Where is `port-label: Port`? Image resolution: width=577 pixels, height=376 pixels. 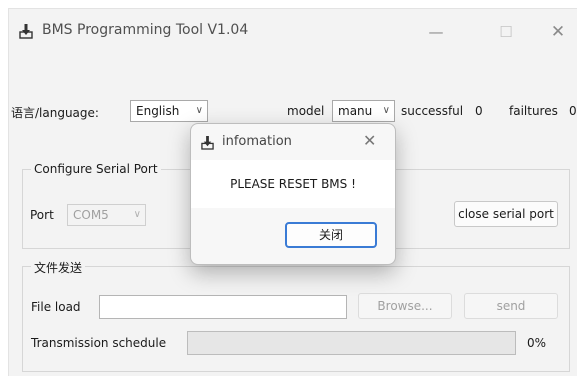
port-label: Port is located at coordinates (42, 215).